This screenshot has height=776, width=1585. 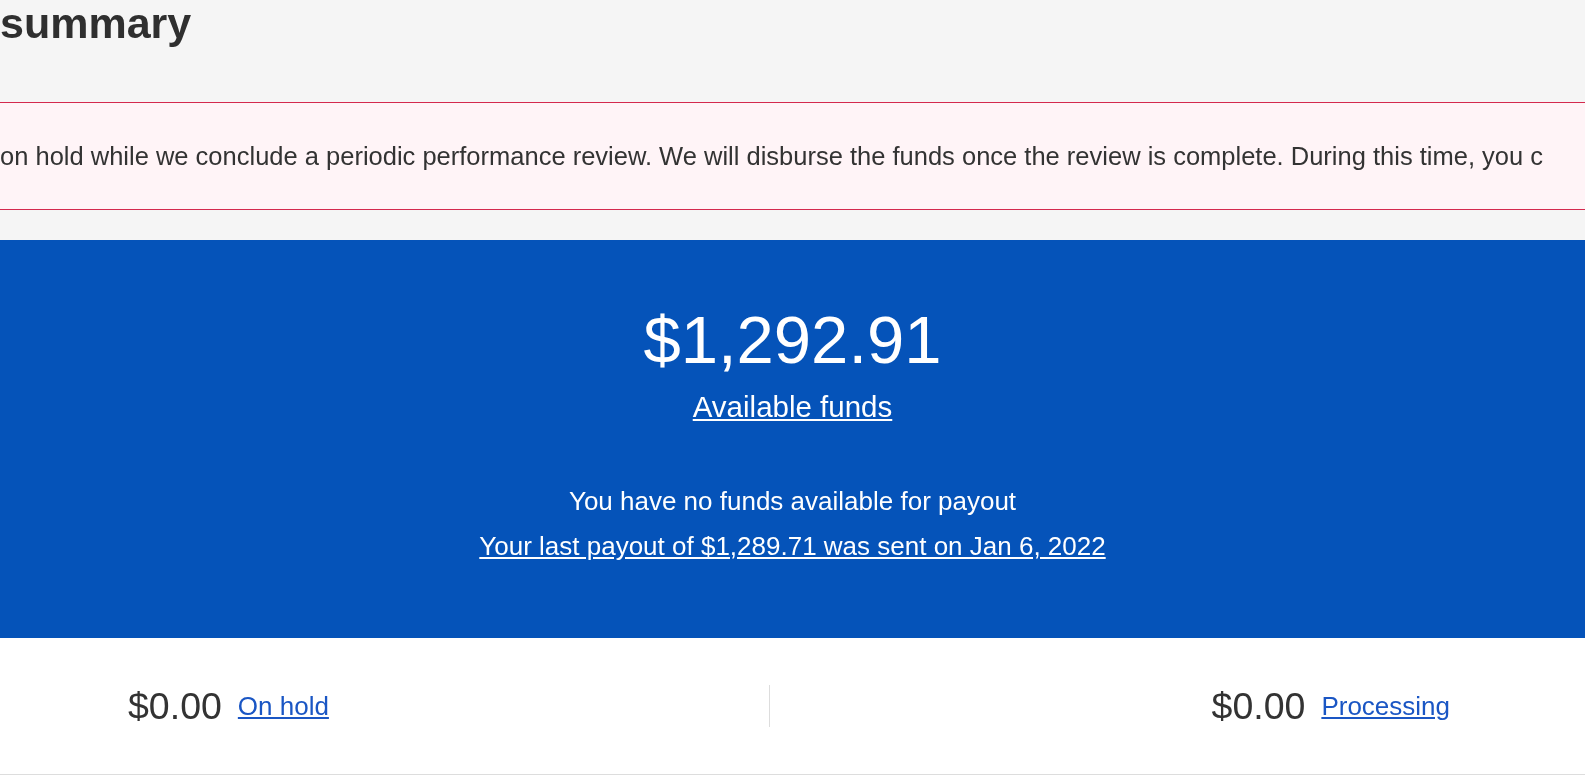 I want to click on page-title: summary, so click(x=96, y=23).